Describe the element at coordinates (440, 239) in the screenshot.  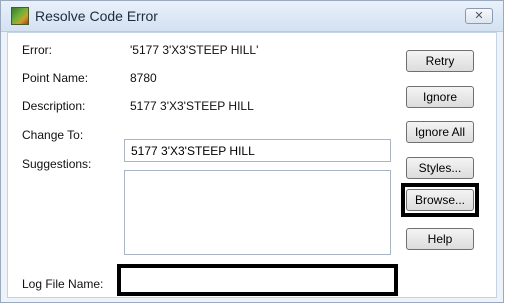
I see `help-button: Help` at that location.